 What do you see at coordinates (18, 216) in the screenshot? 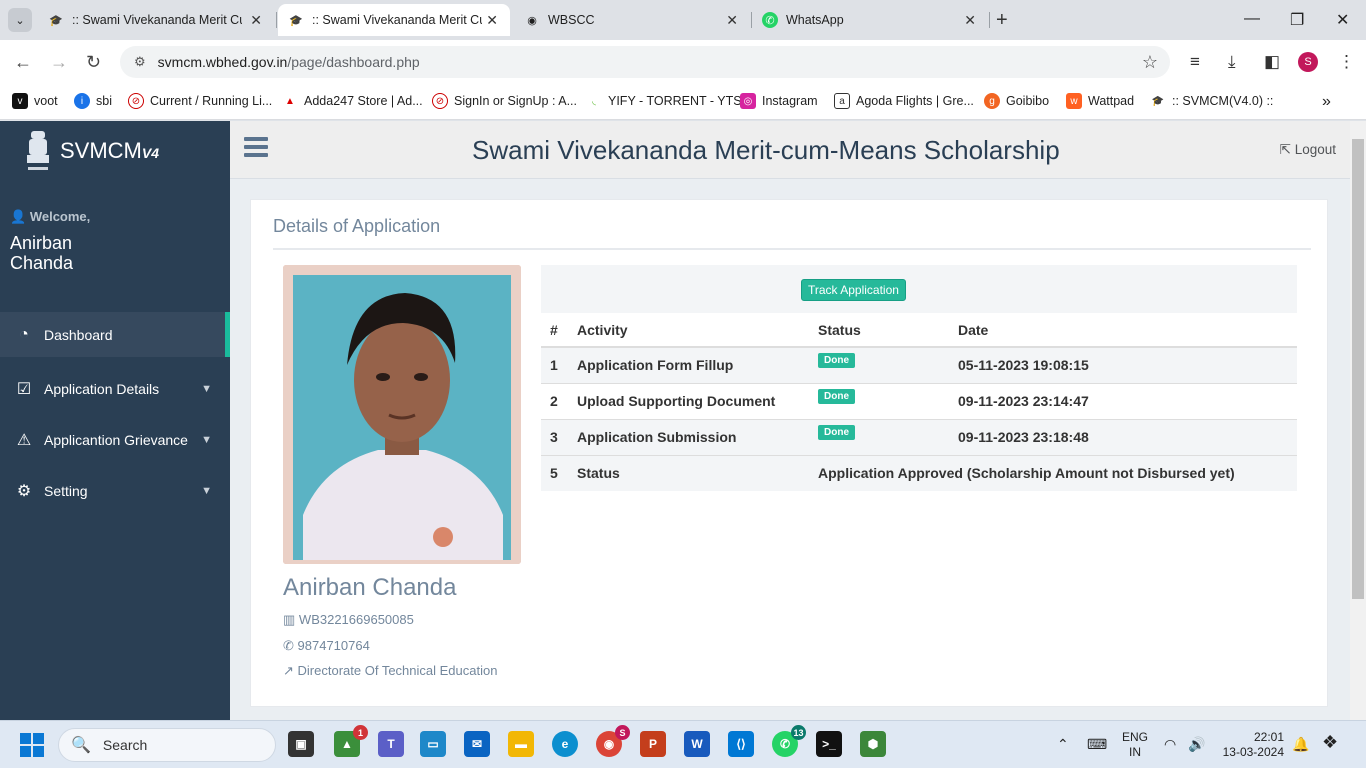
I see `user-icon: 👤` at bounding box center [18, 216].